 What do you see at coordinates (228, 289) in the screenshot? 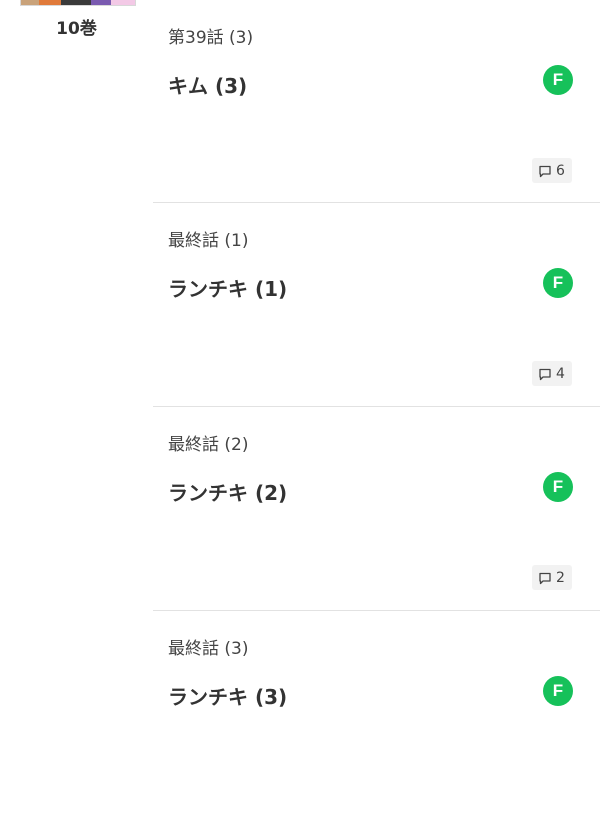
I see `episode-subtitle: ランチキ (1)` at bounding box center [228, 289].